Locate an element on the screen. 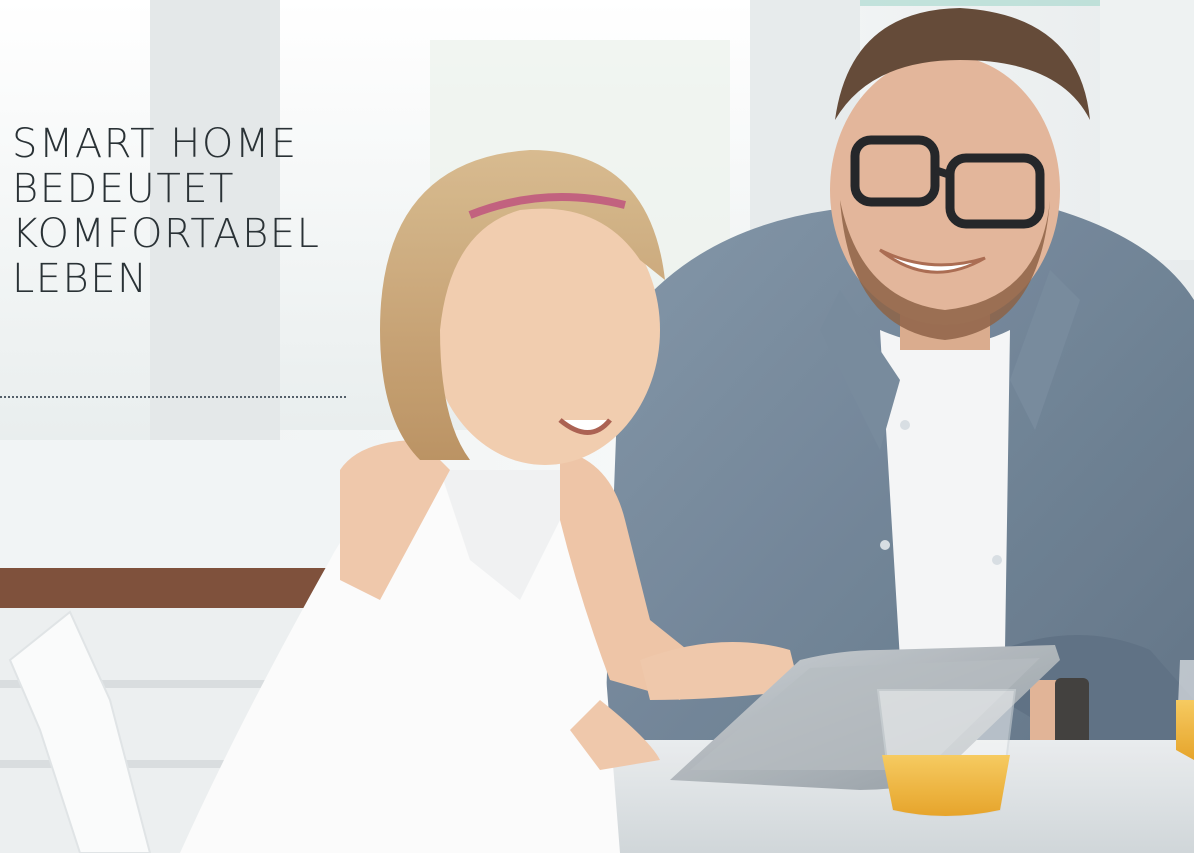  dotted-divider is located at coordinates (173, 397).